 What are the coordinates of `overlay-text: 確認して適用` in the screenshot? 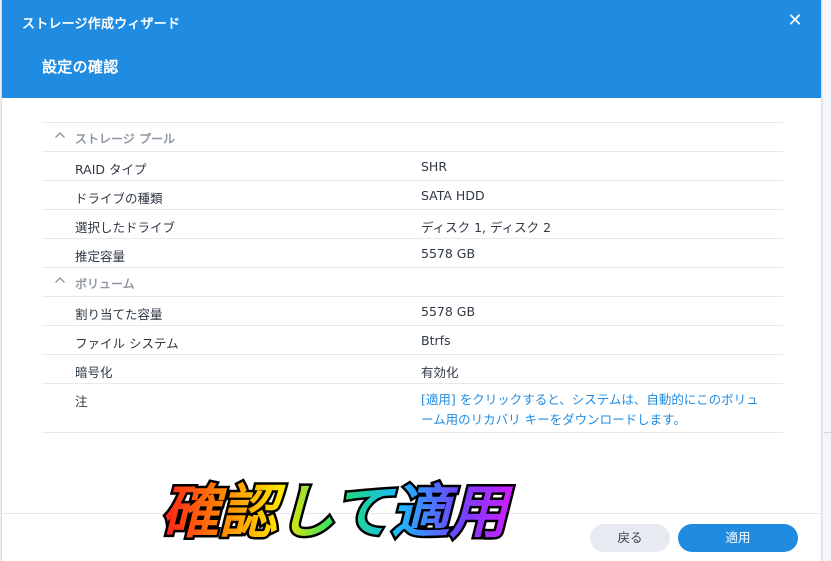 It's located at (337, 512).